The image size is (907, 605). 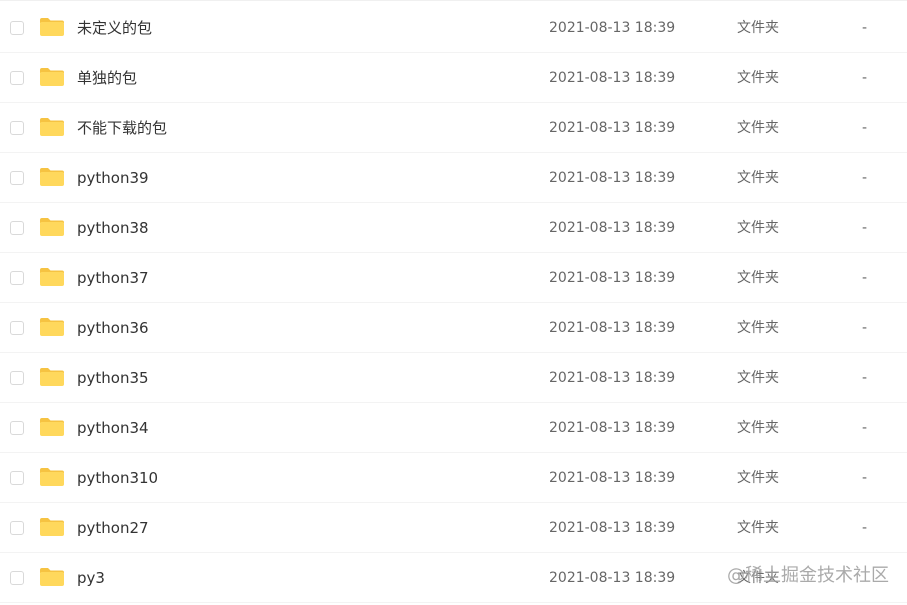 What do you see at coordinates (113, 428) in the screenshot?
I see `file-name: python34` at bounding box center [113, 428].